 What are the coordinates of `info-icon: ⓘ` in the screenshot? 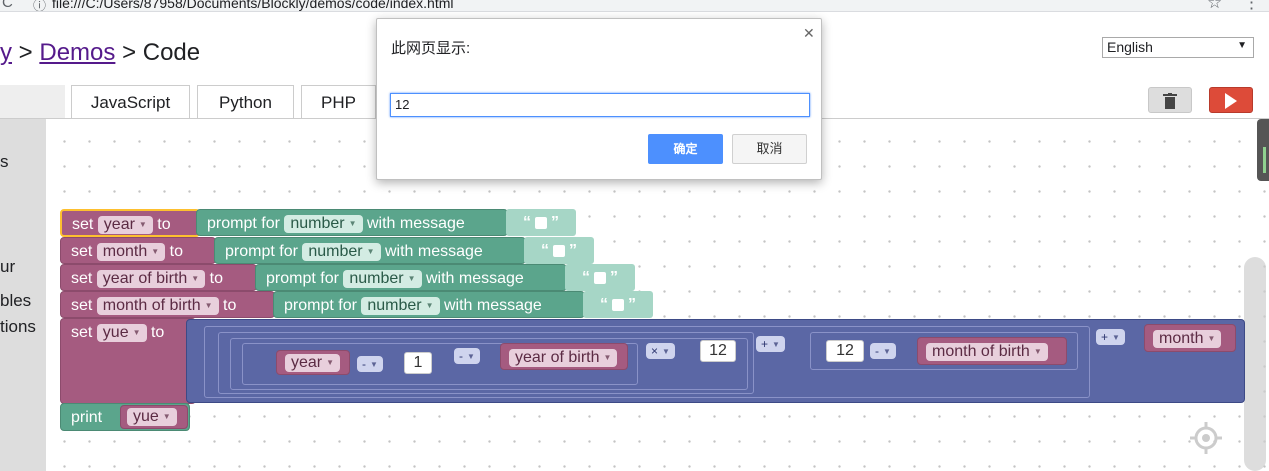 It's located at (39, 5).